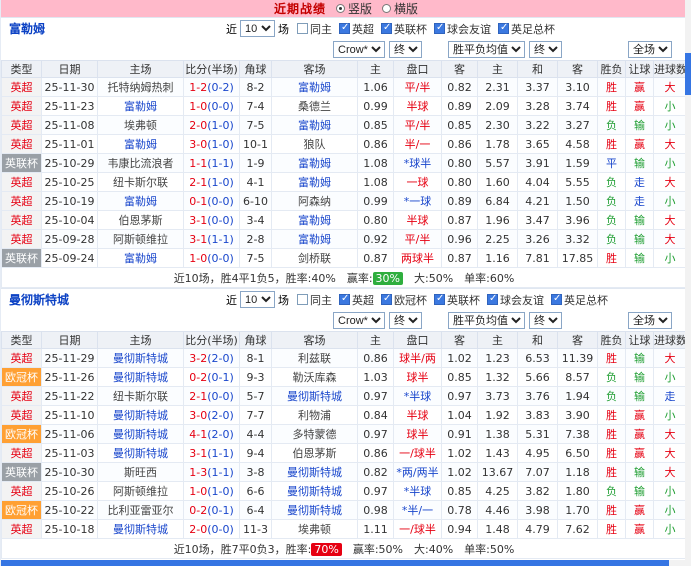 This screenshot has height=566, width=691. What do you see at coordinates (113, 28) in the screenshot?
I see `team-name: 富勒姆` at bounding box center [113, 28].